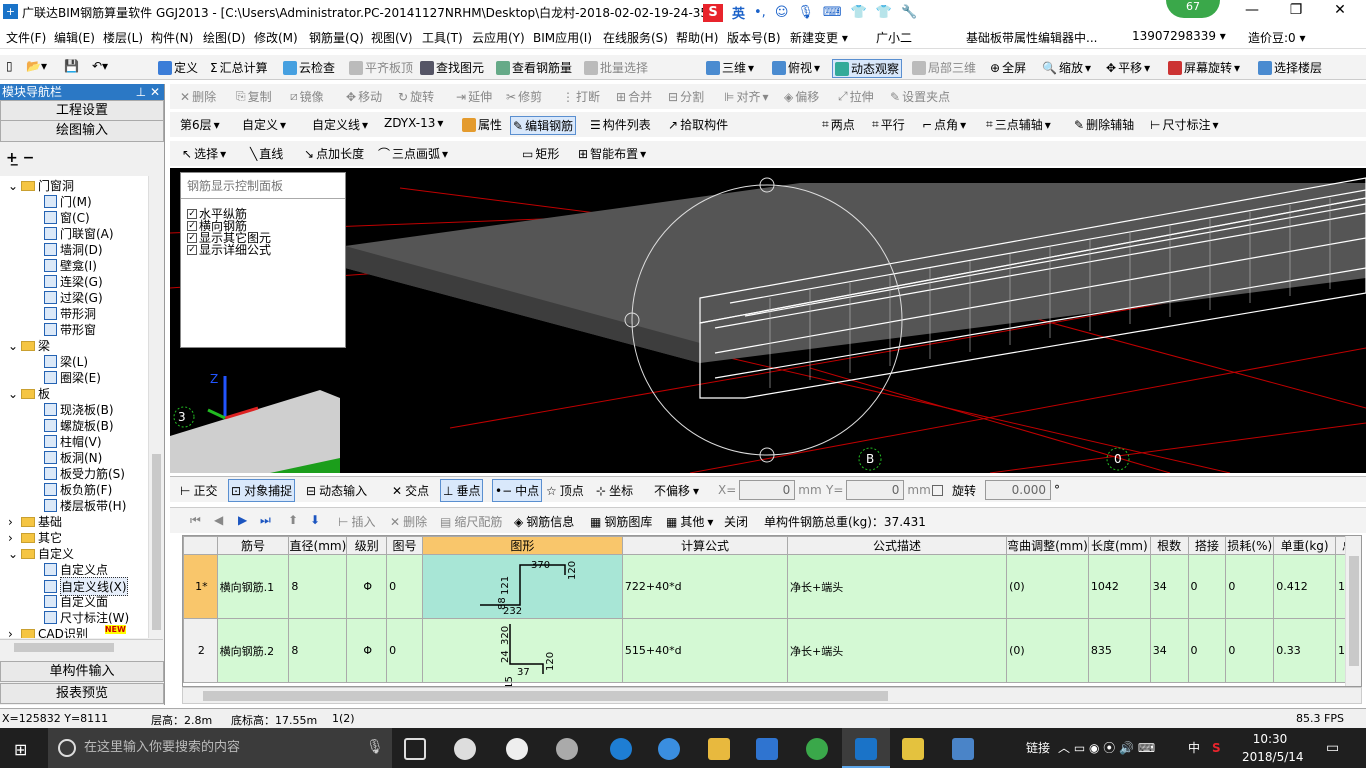 This screenshot has width=1366, height=768. Describe the element at coordinates (415, 749) in the screenshot. I see `task-view-icon` at that location.